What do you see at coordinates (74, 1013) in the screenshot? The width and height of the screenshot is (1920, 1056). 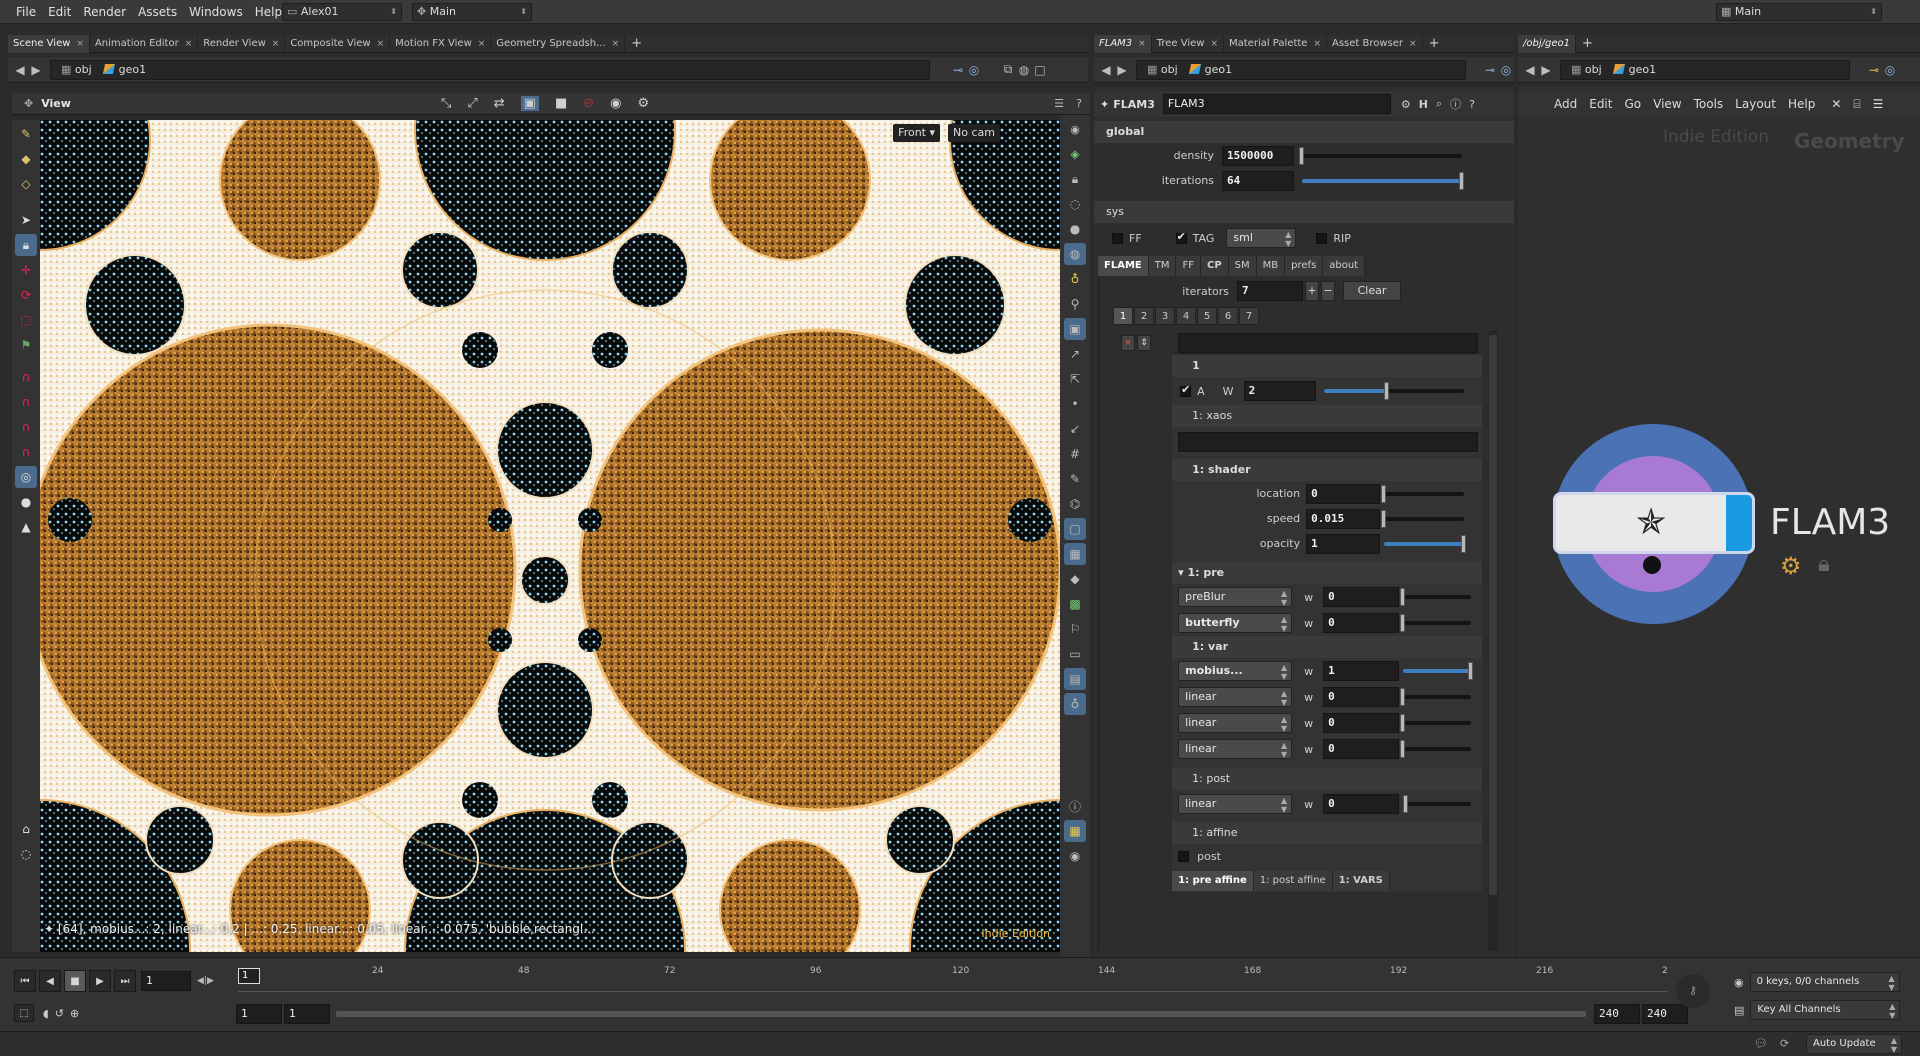 I see `realtime-icon: ⊕` at bounding box center [74, 1013].